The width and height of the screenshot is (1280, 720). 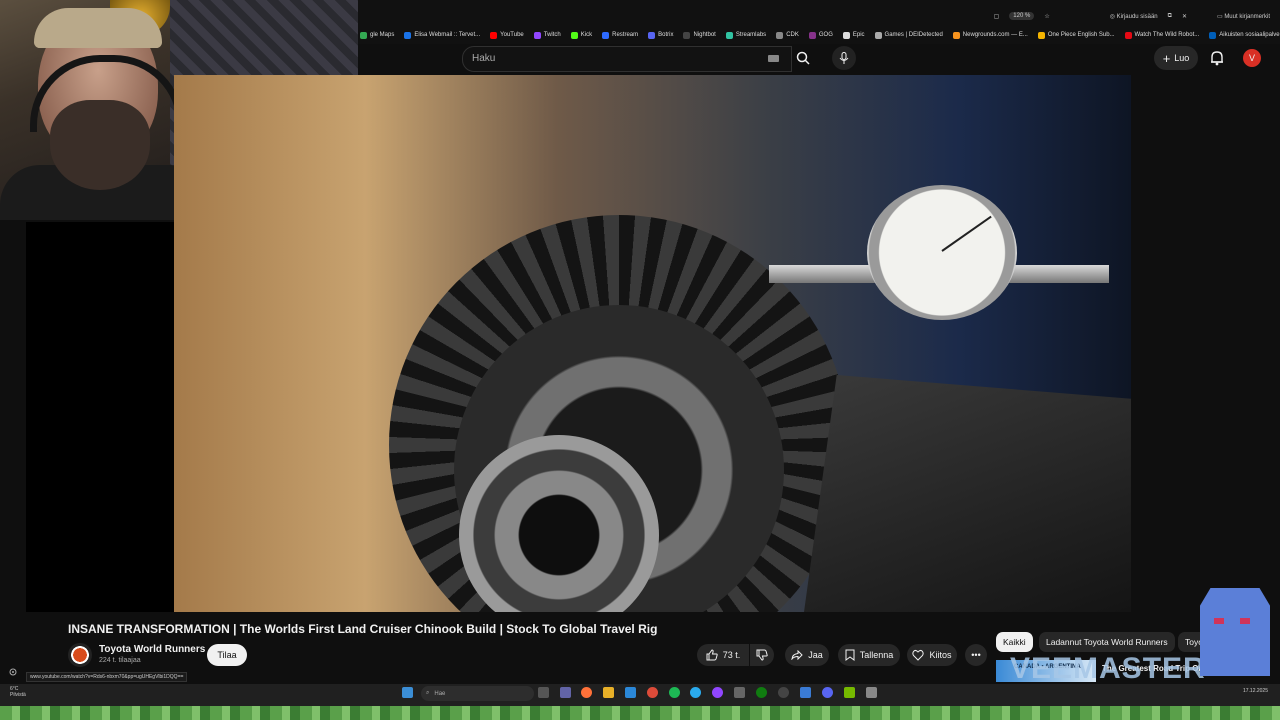 I want to click on search-button, so click(x=803, y=58).